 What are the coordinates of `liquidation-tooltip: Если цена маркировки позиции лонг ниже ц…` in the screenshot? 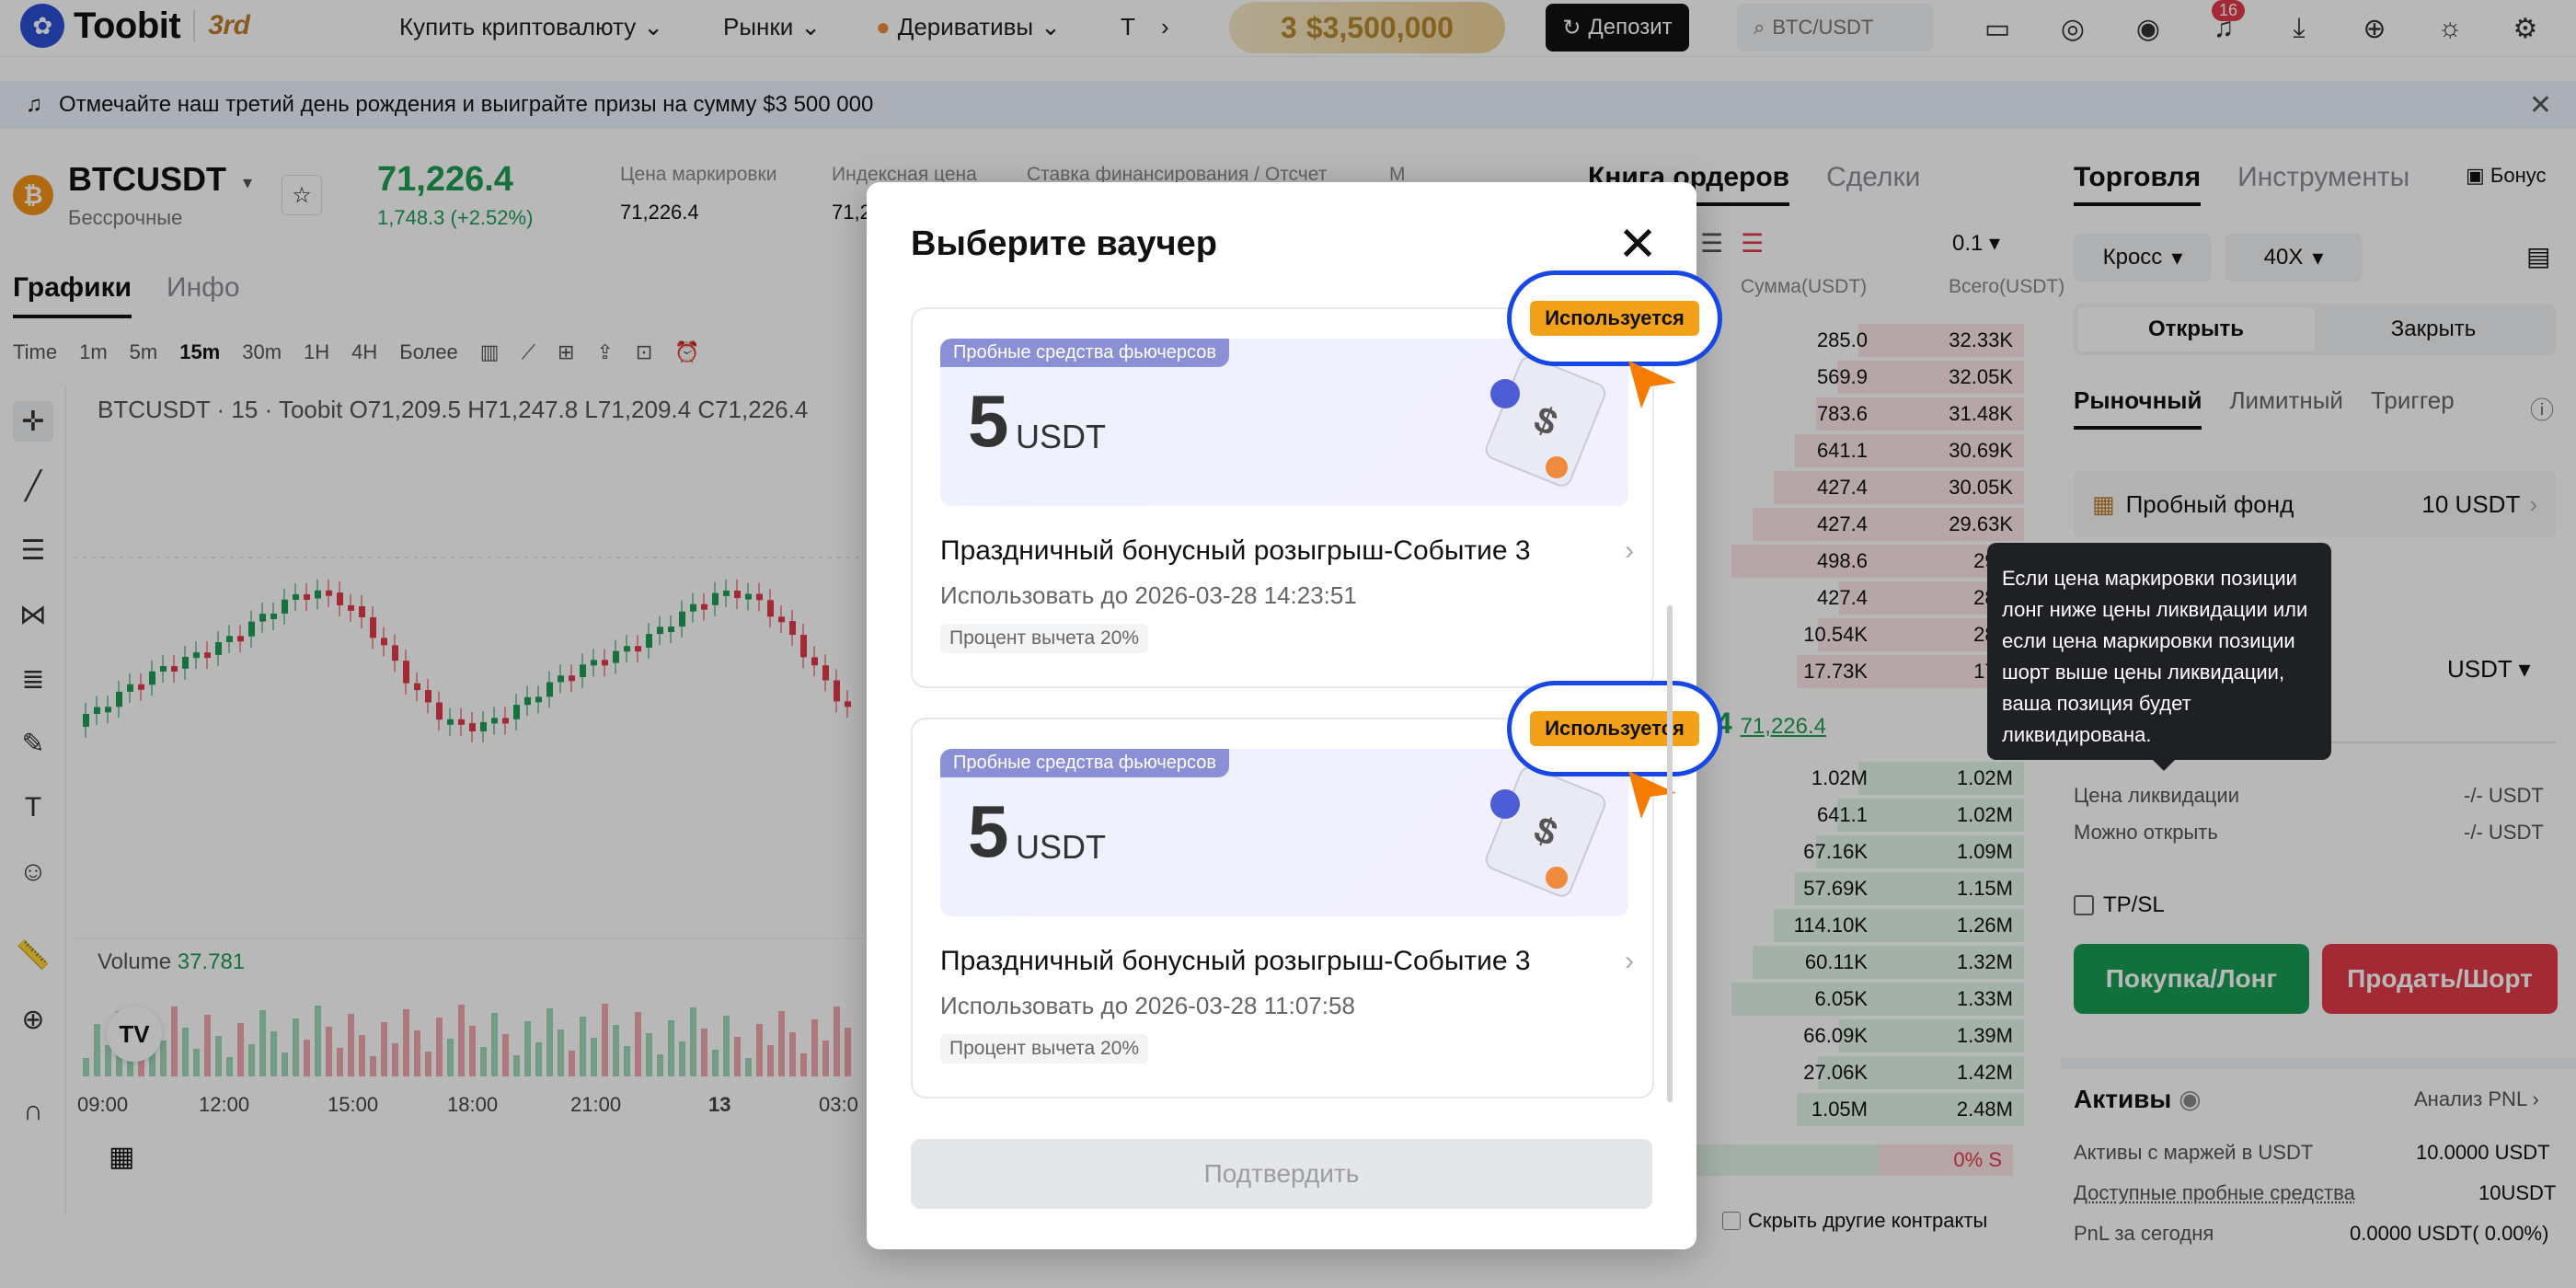 It's located at (2159, 657).